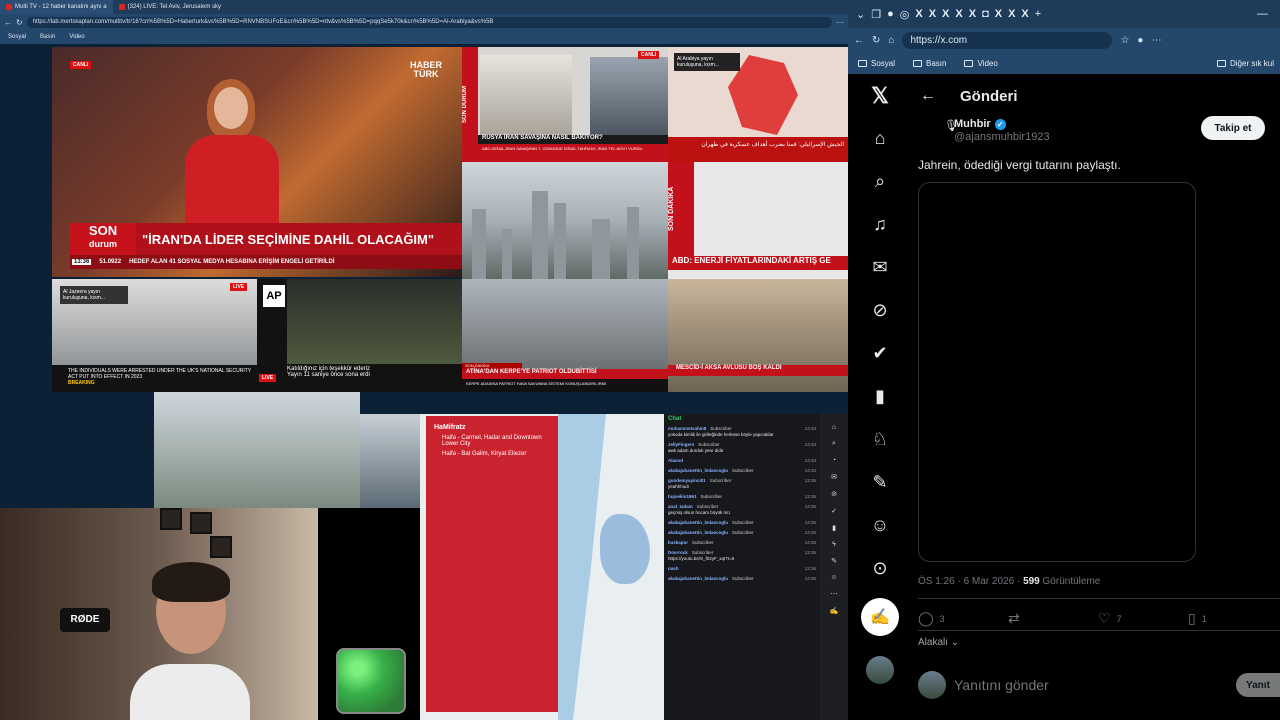  What do you see at coordinates (834, 511) in the screenshot?
I see `check-icon: ✓` at bounding box center [834, 511].